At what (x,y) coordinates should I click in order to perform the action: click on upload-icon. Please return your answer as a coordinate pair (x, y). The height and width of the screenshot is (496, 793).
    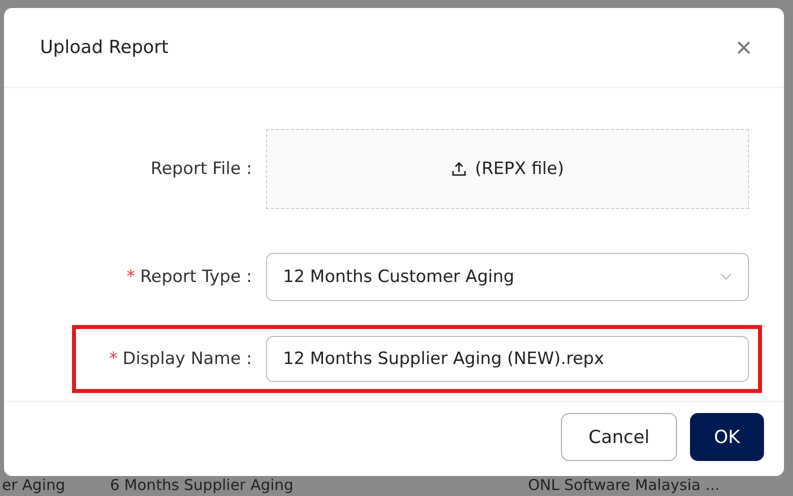
    Looking at the image, I should click on (458, 169).